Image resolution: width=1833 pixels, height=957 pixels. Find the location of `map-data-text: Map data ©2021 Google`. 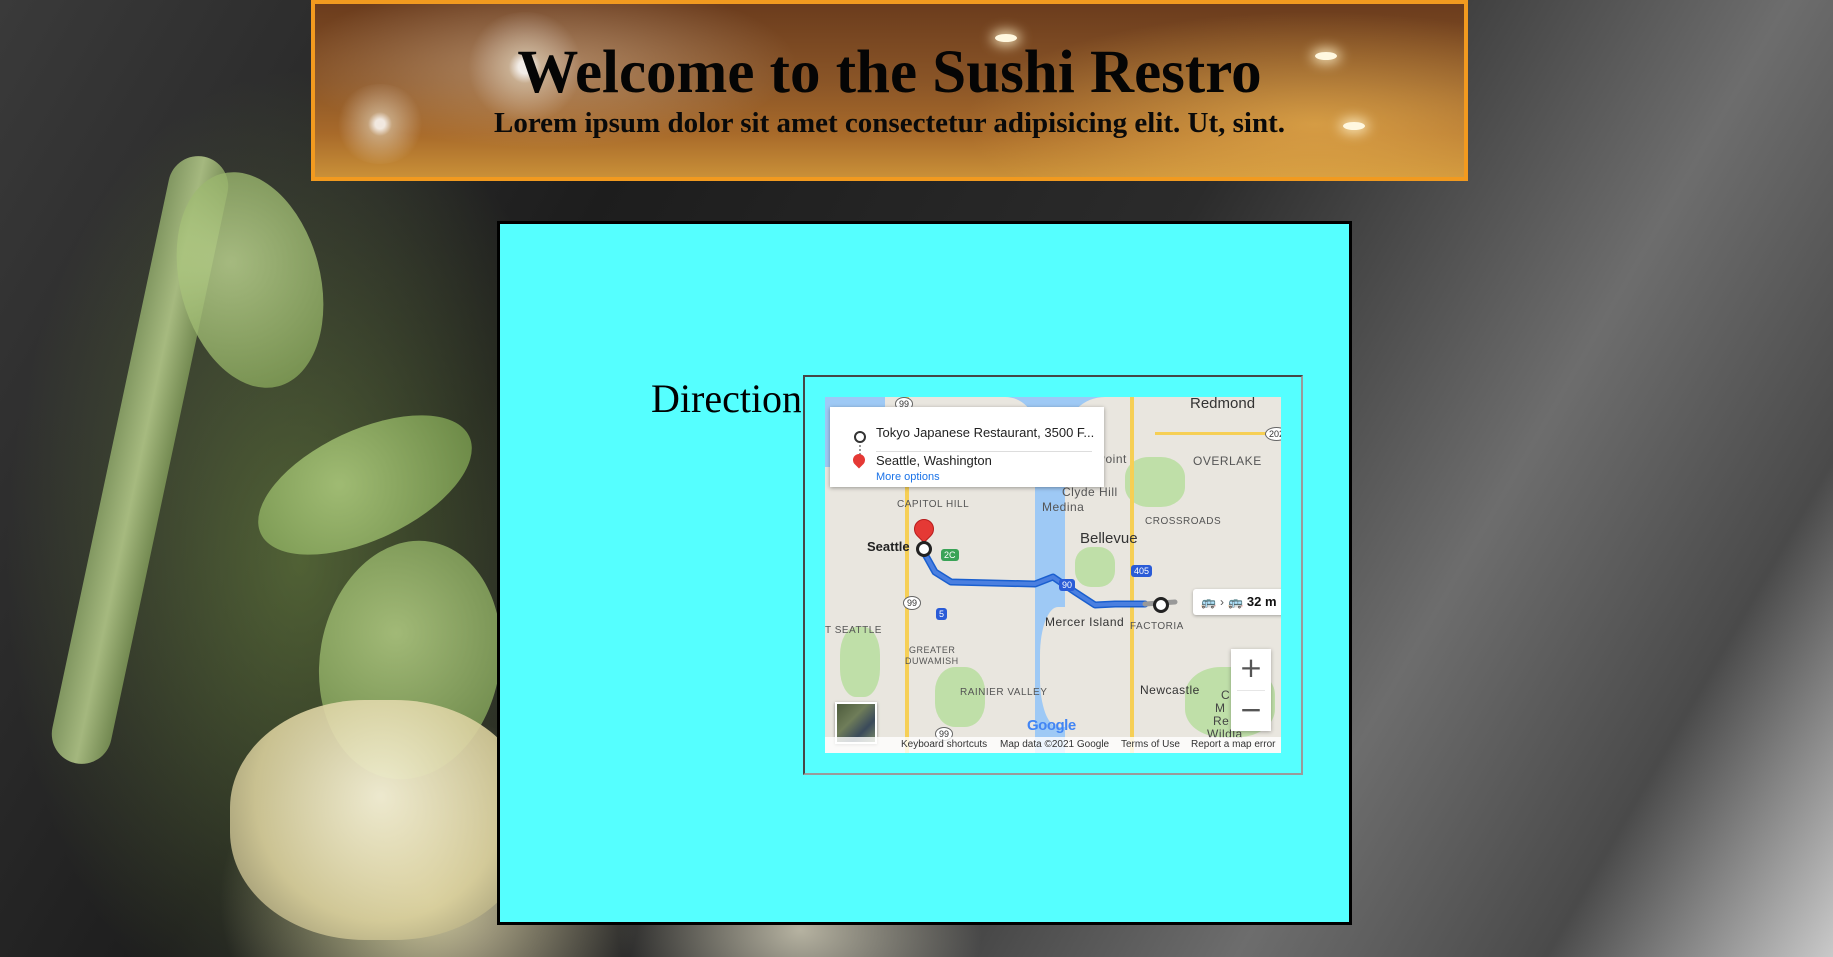

map-data-text: Map data ©2021 Google is located at coordinates (1055, 744).